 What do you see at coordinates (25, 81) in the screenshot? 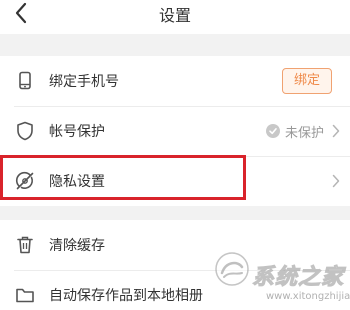
I see `phone-icon` at bounding box center [25, 81].